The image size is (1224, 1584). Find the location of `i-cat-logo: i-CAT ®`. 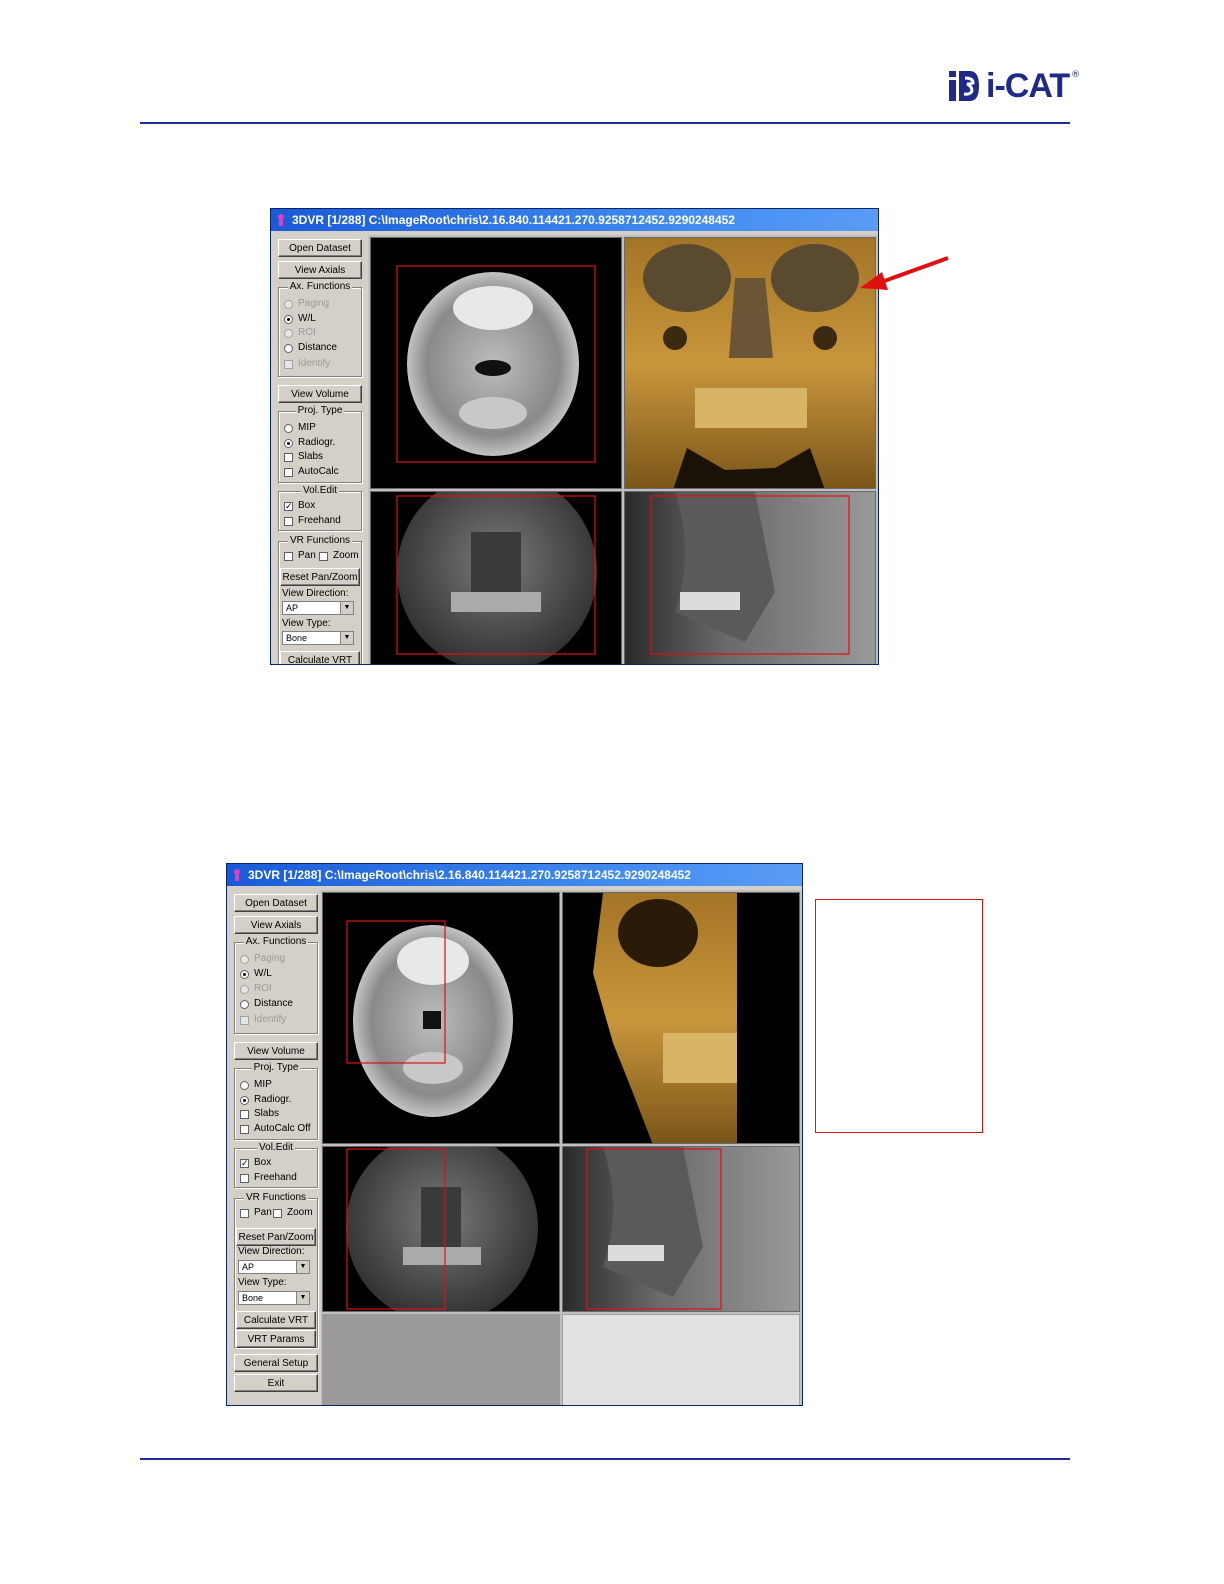

i-cat-logo: i-CAT ® is located at coordinates (1014, 86).